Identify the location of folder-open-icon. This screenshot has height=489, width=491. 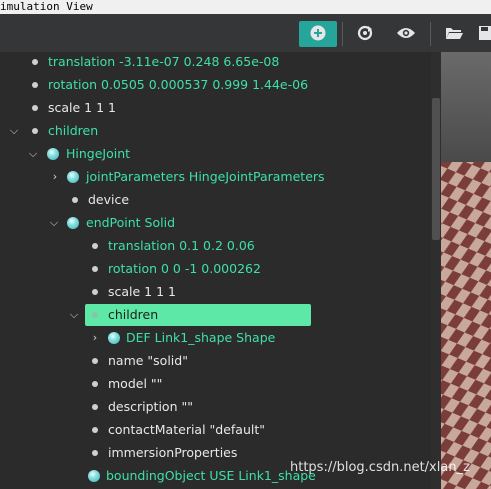
(454, 34).